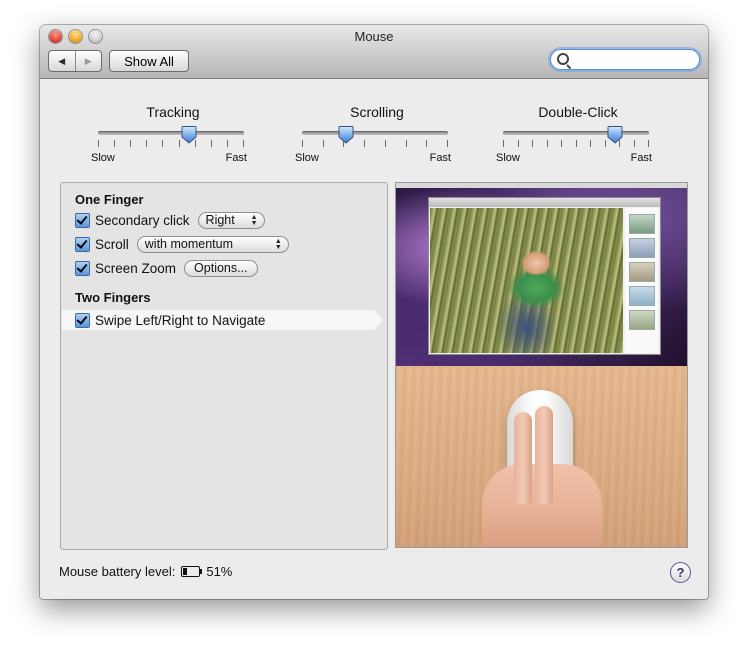  I want to click on swipe-navigate-row: Swipe Left/Right to Navigate, so click(170, 320).